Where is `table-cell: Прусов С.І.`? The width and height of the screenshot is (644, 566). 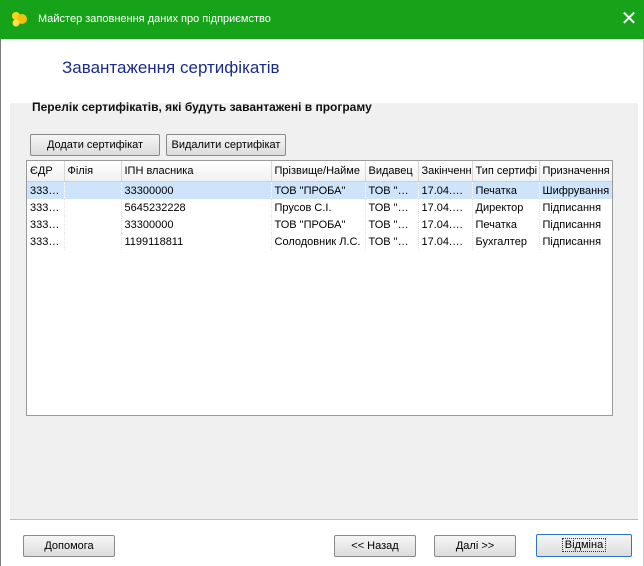
table-cell: Прусов С.І. is located at coordinates (318, 207).